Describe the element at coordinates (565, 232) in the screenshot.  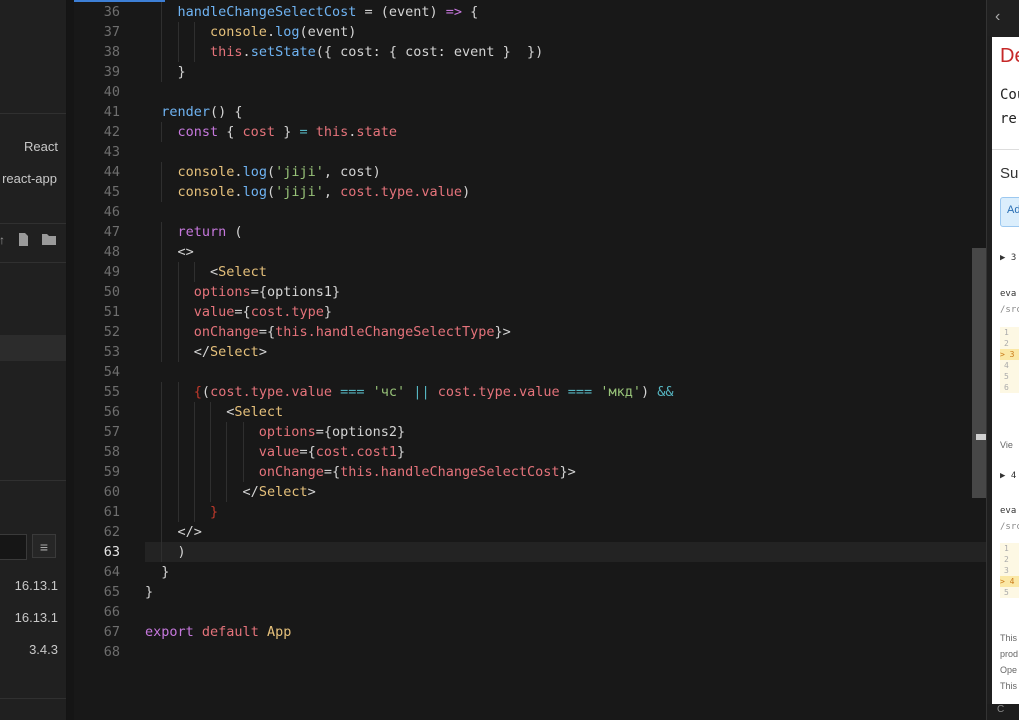
I see `code-line: return (` at that location.